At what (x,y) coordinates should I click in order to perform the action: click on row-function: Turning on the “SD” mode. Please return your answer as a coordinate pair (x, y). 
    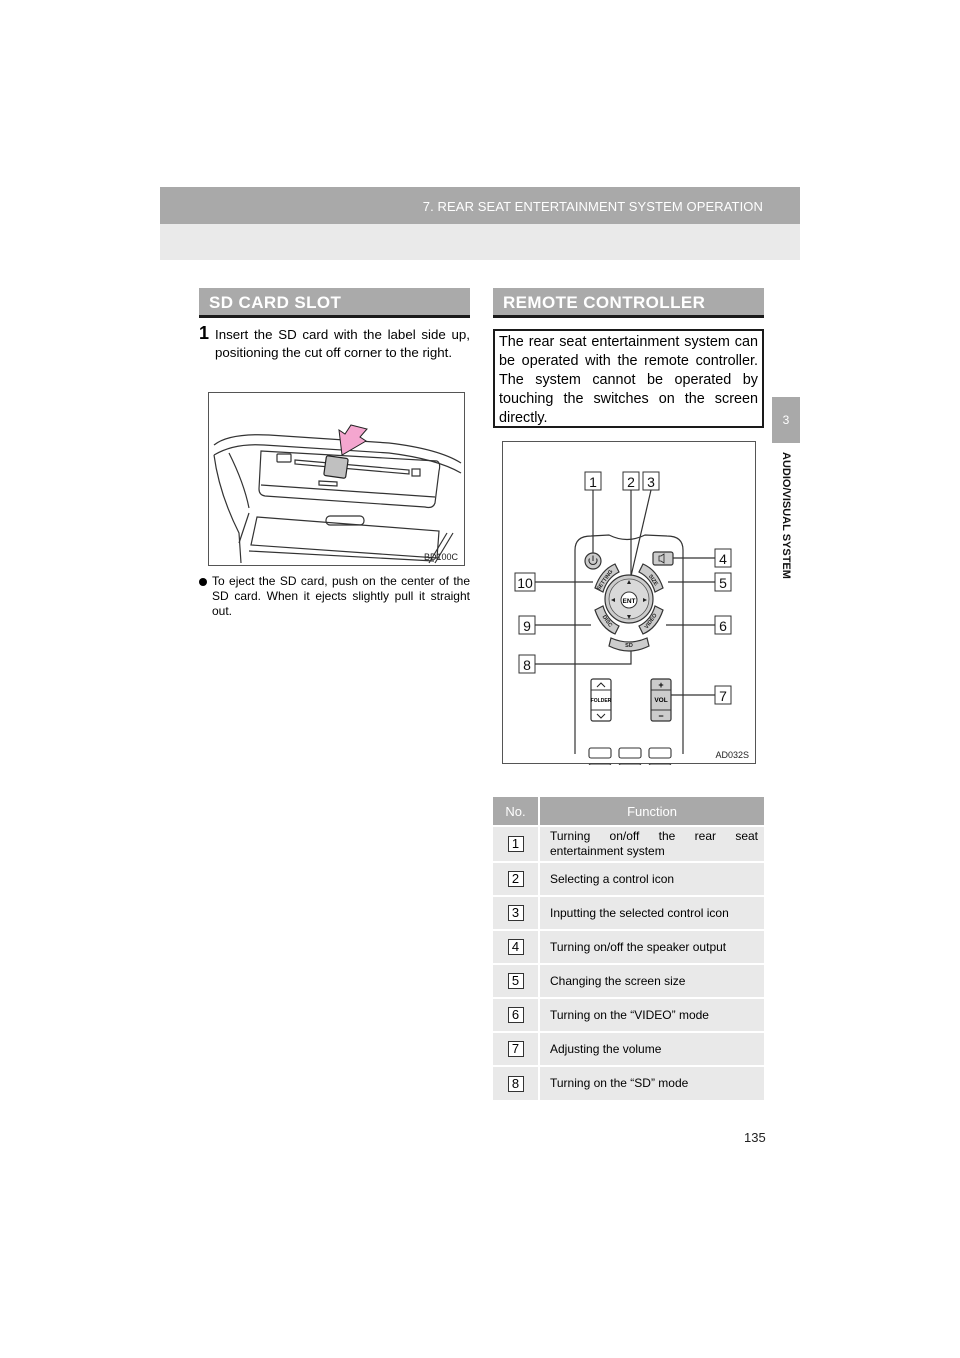
    Looking at the image, I should click on (651, 1082).